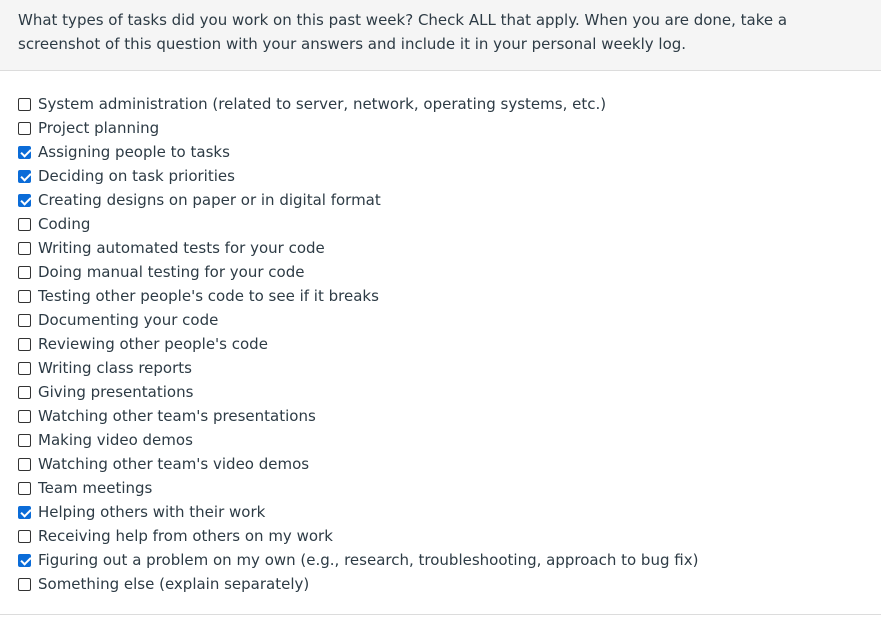  Describe the element at coordinates (174, 584) in the screenshot. I see `answer-label: Something else (explain separately)` at that location.